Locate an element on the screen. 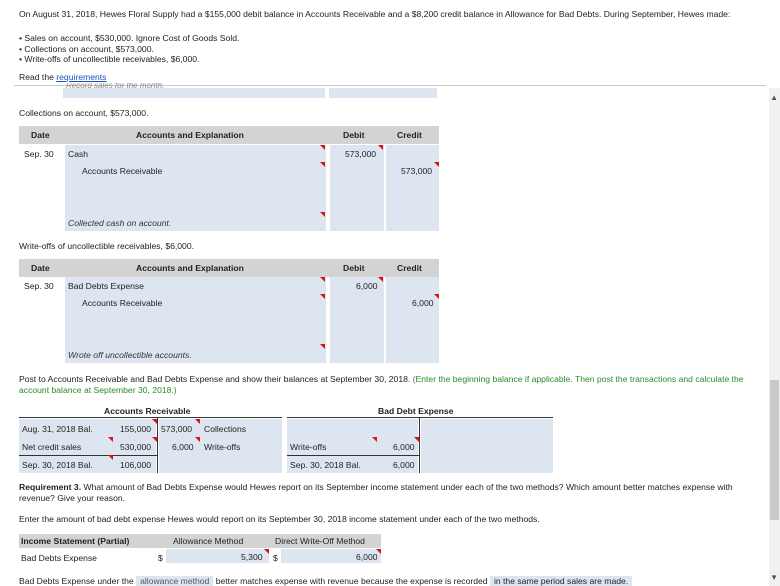 The width and height of the screenshot is (780, 586). read-requirements: Read the requirements is located at coordinates (63, 77).